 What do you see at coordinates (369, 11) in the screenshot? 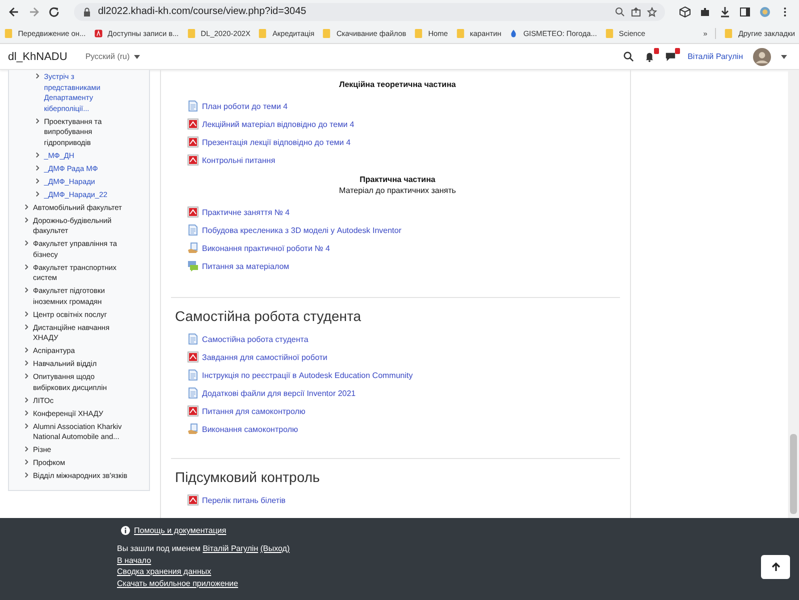
I see `address-bar: dl2022.khadi-kh.com/course/view.php?id=3045` at bounding box center [369, 11].